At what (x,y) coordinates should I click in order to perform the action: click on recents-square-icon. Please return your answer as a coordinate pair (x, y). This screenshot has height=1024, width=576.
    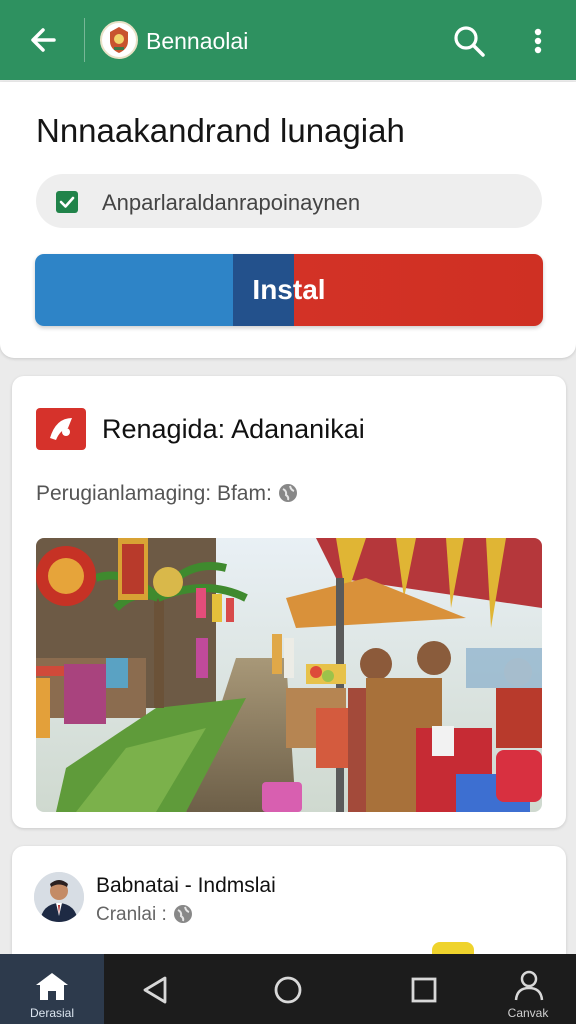
    Looking at the image, I should click on (424, 990).